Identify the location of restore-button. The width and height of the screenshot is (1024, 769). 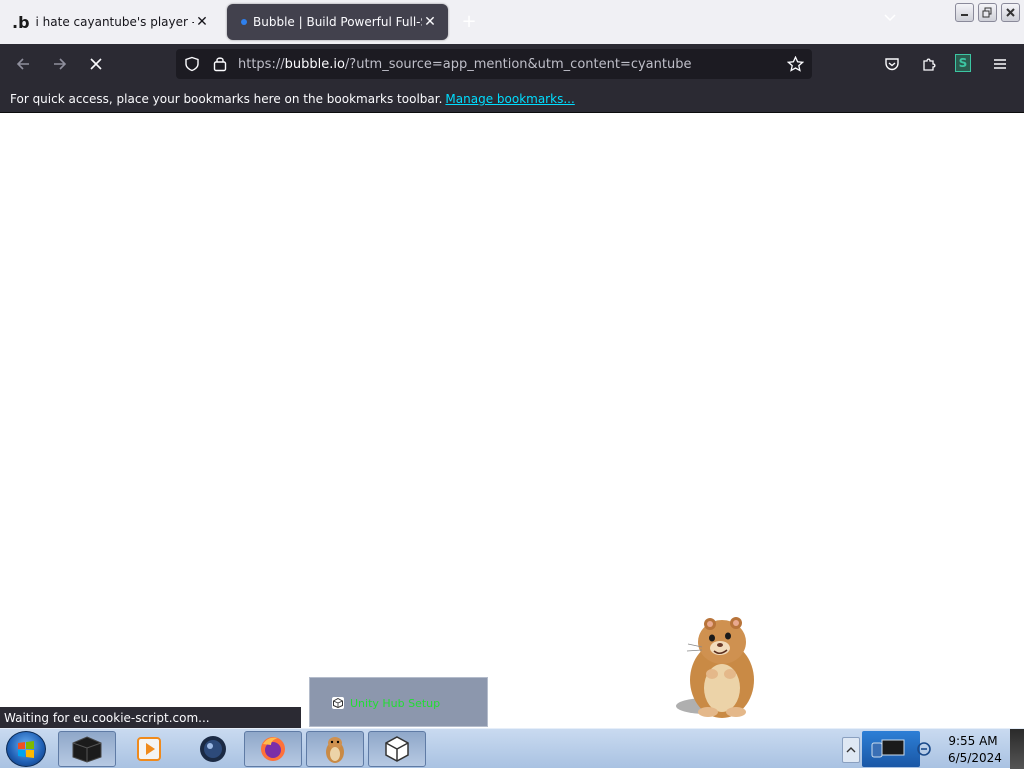
(987, 12).